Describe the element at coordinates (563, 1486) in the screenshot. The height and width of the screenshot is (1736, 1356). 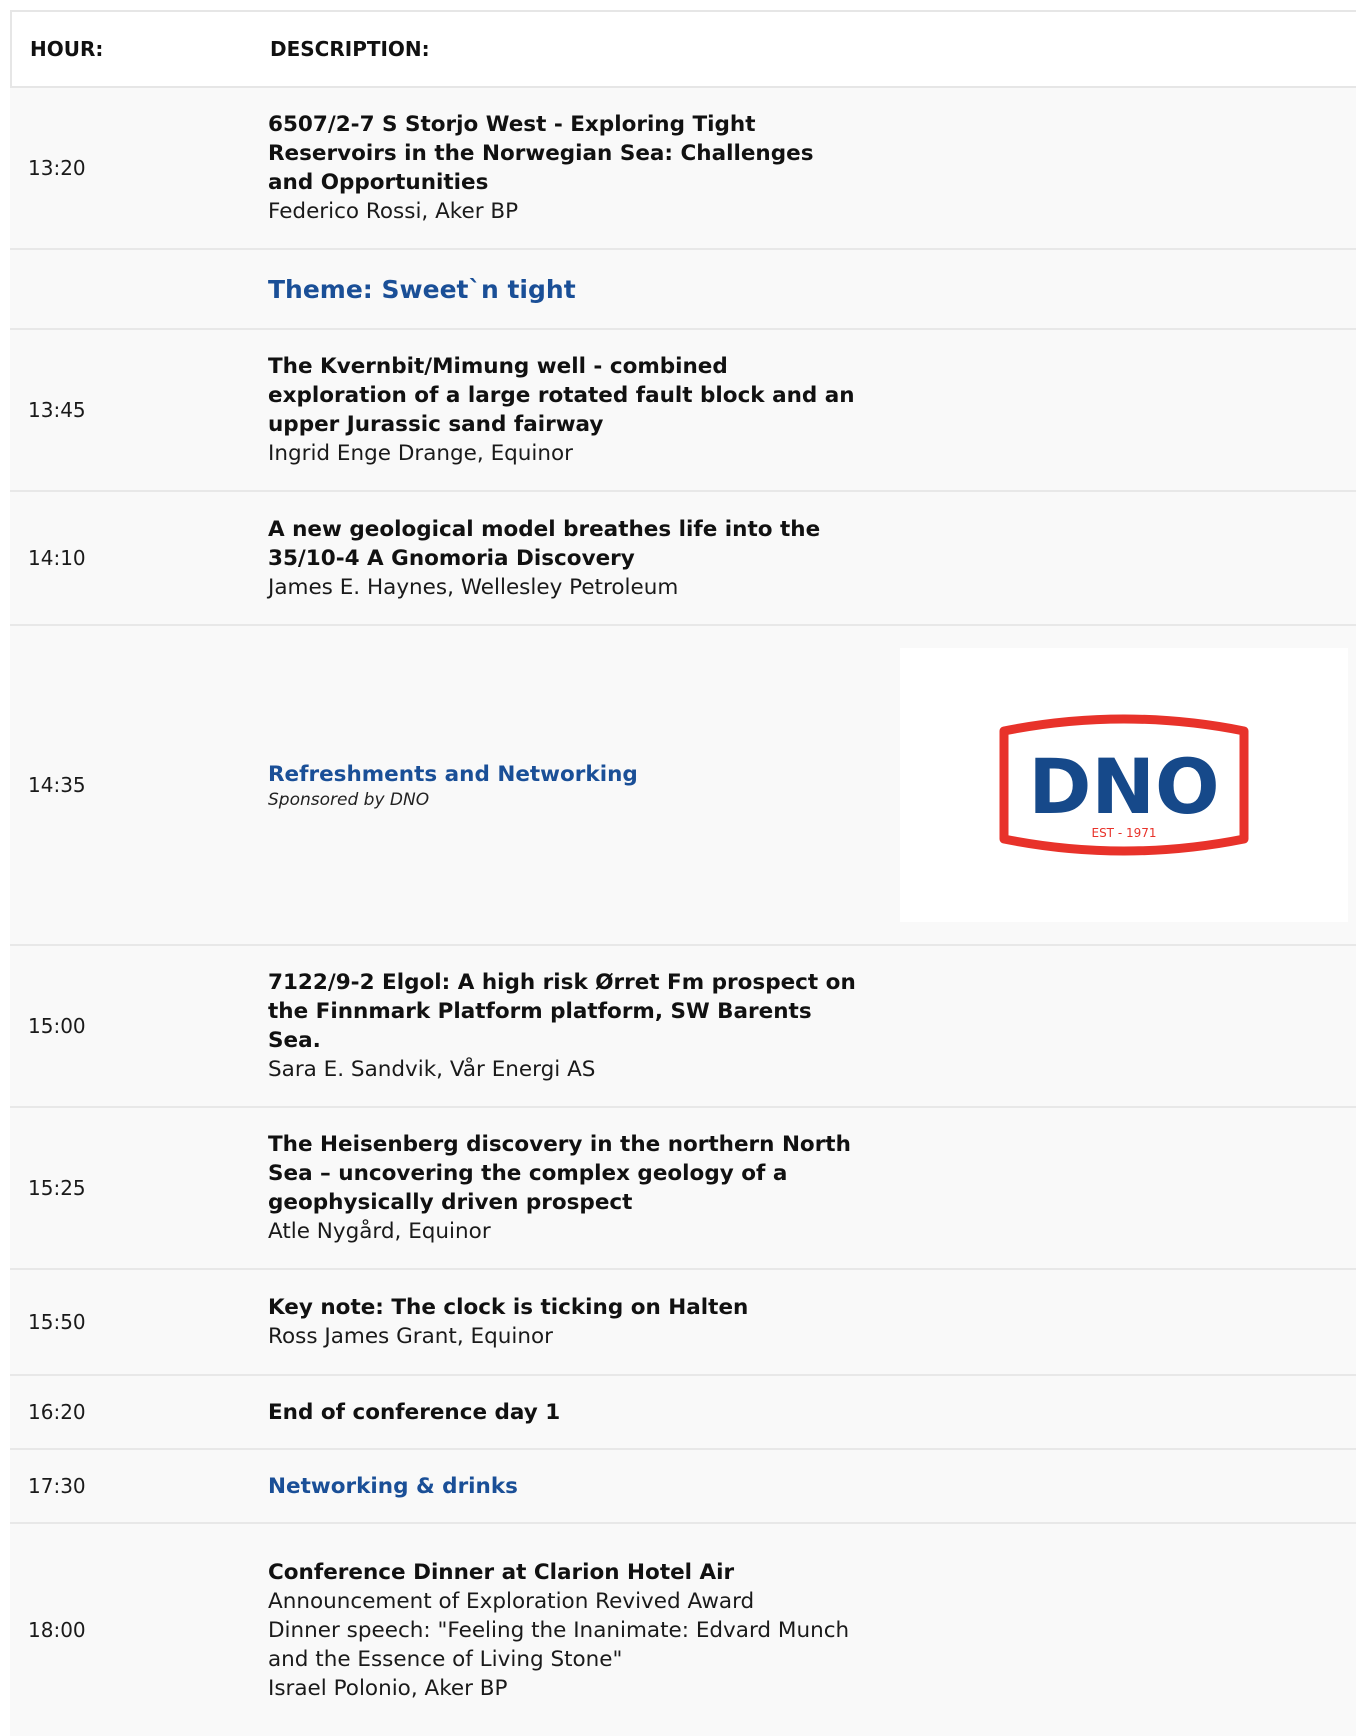
I see `row-description: Networking & drinks` at that location.